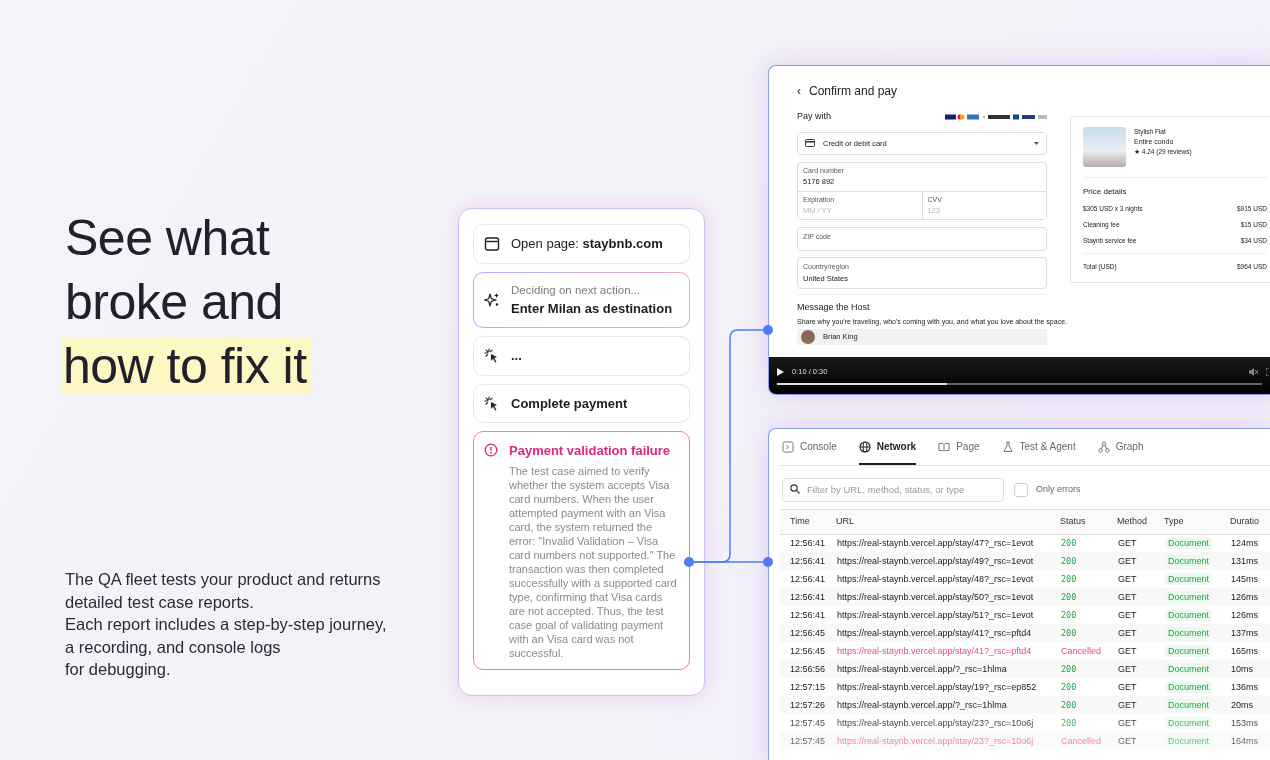 The height and width of the screenshot is (760, 1270). What do you see at coordinates (935, 614) in the screenshot?
I see `table-cell: https://real-staynb.vercel.app/stay/51?_rsc=1evot` at bounding box center [935, 614].